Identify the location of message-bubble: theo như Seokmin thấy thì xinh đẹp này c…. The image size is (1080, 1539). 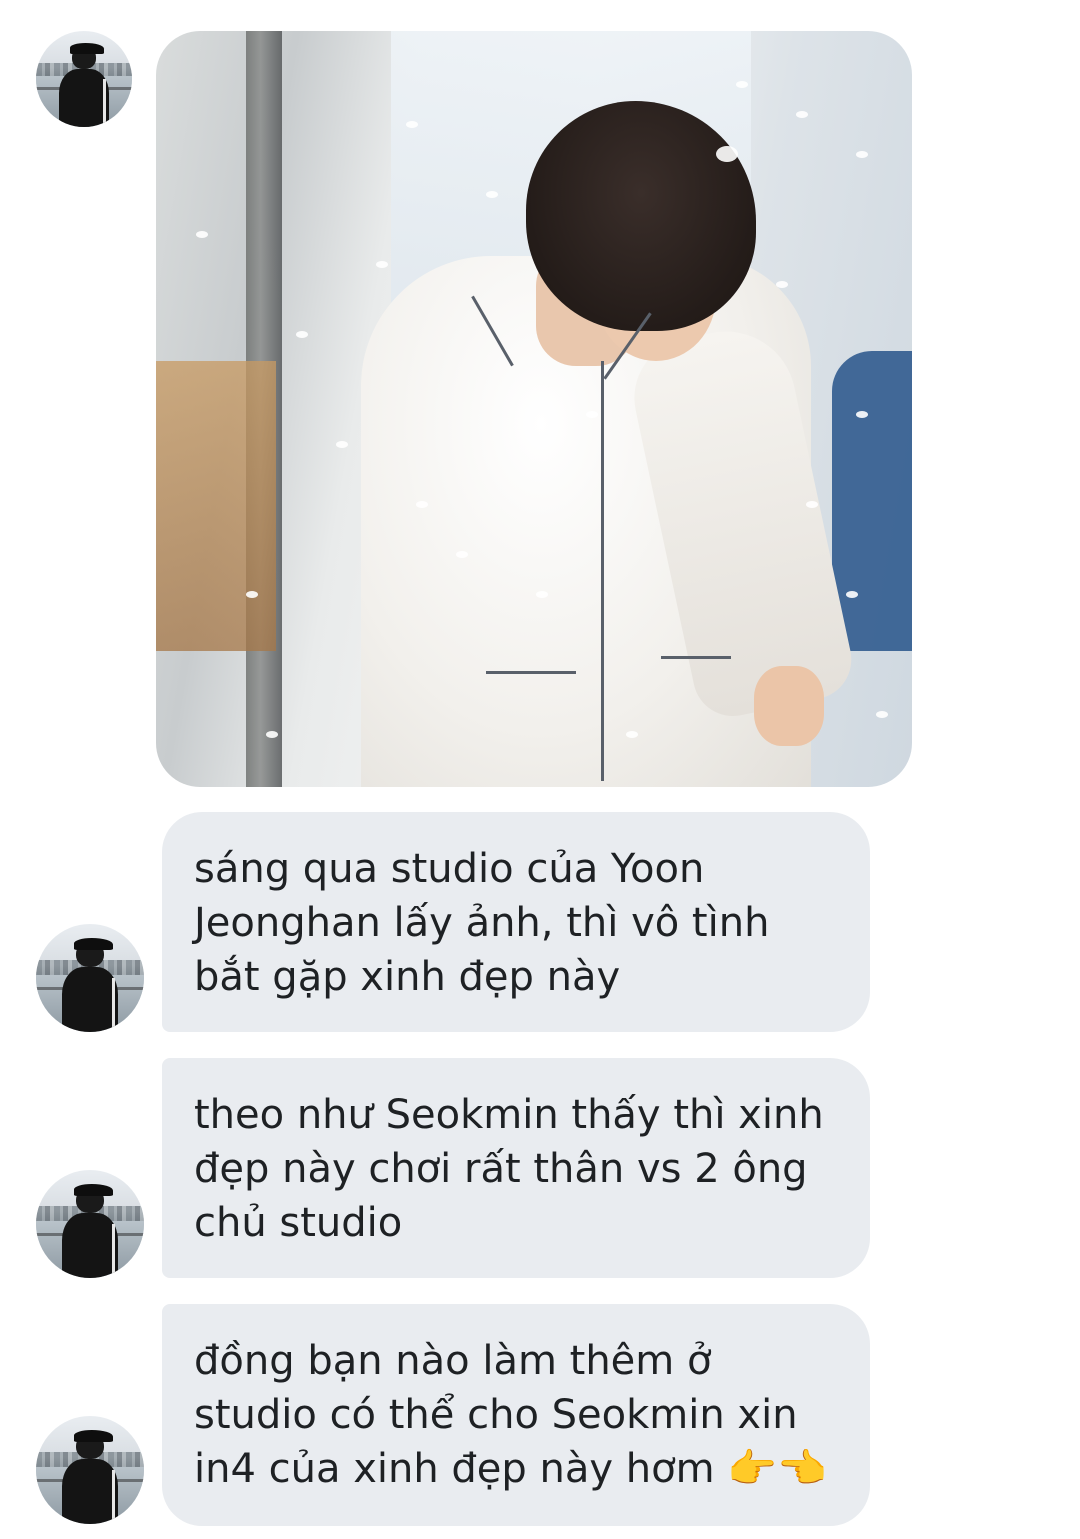
(516, 1168).